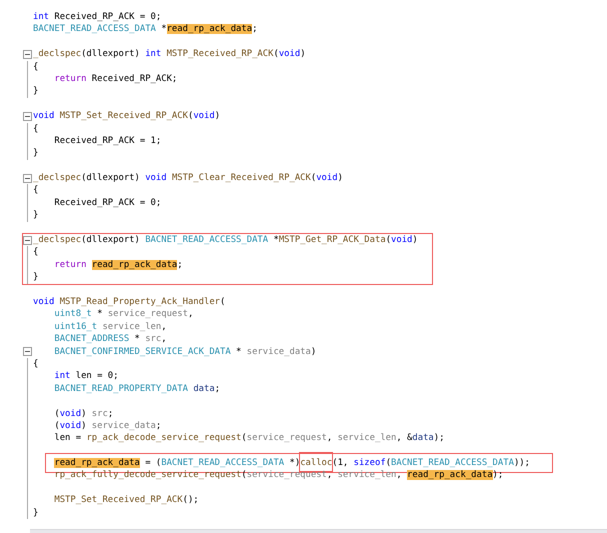 The image size is (607, 533). I want to click on code-line: rp_ack_fully_decode_service_request(service_request, service_len, read_rp_ack_data);, so click(278, 475).